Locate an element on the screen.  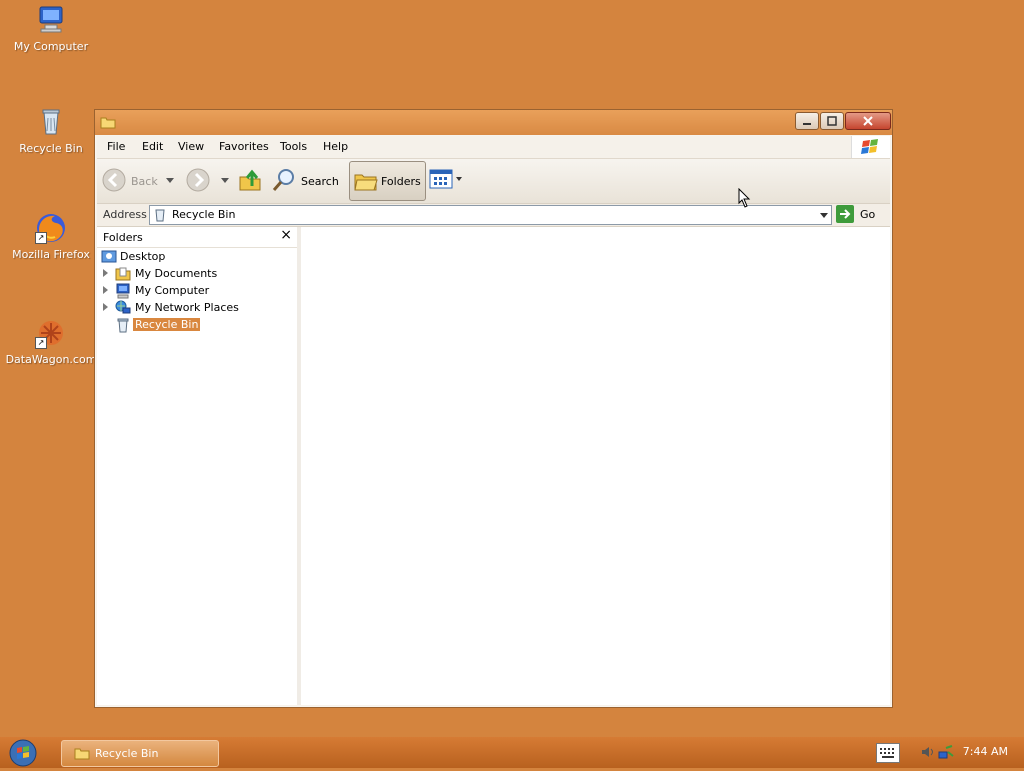
close-button is located at coordinates (868, 121).